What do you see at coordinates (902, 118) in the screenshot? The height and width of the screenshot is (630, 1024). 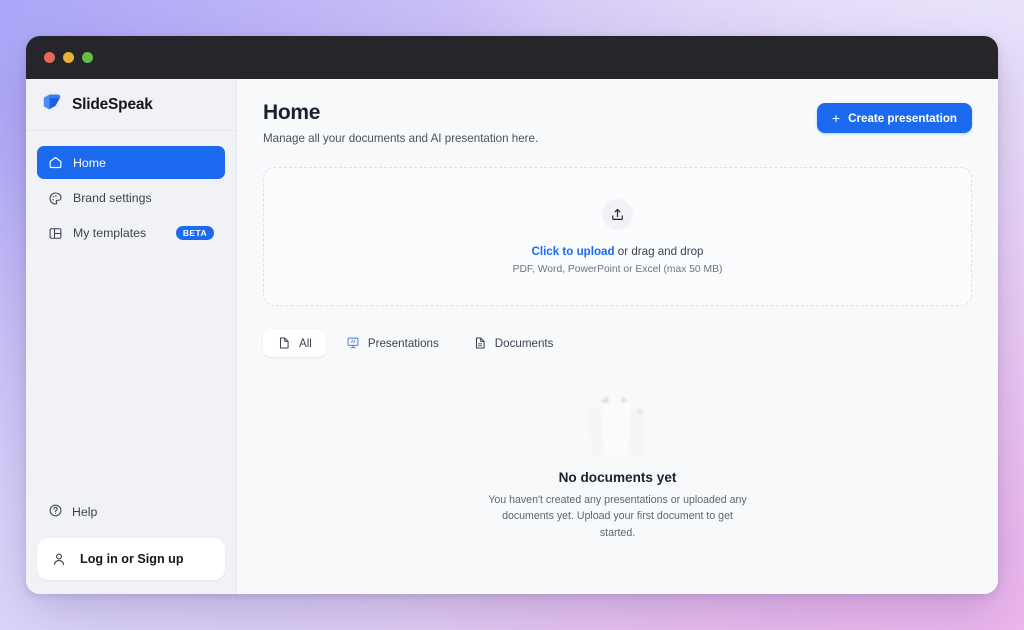 I see `create-presentation-label: Create presentation` at bounding box center [902, 118].